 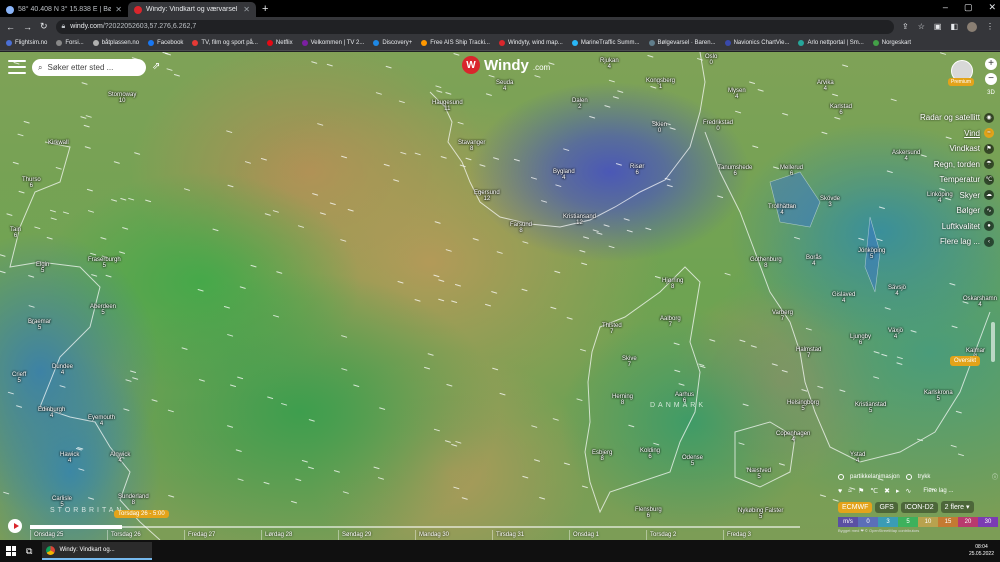 What do you see at coordinates (629, 362) in the screenshot?
I see `place-label: Skive 7` at bounding box center [629, 362].